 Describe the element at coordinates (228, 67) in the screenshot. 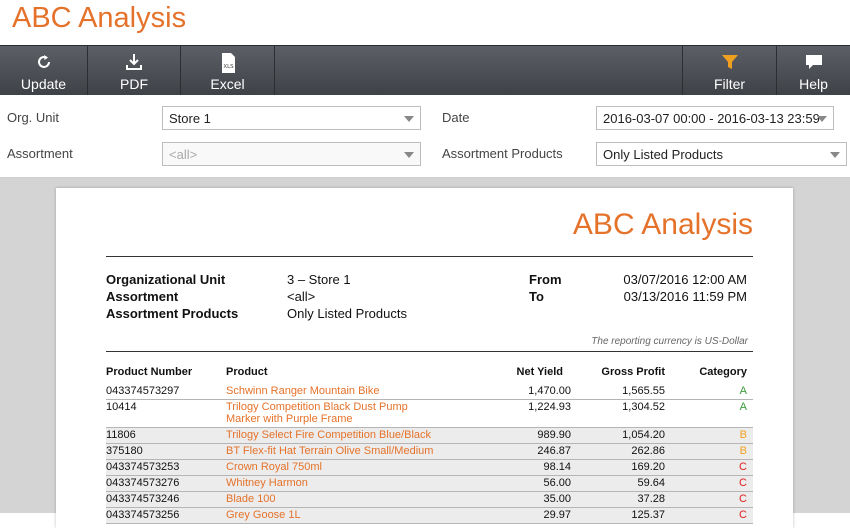

I see `xls-badge: XLS` at that location.